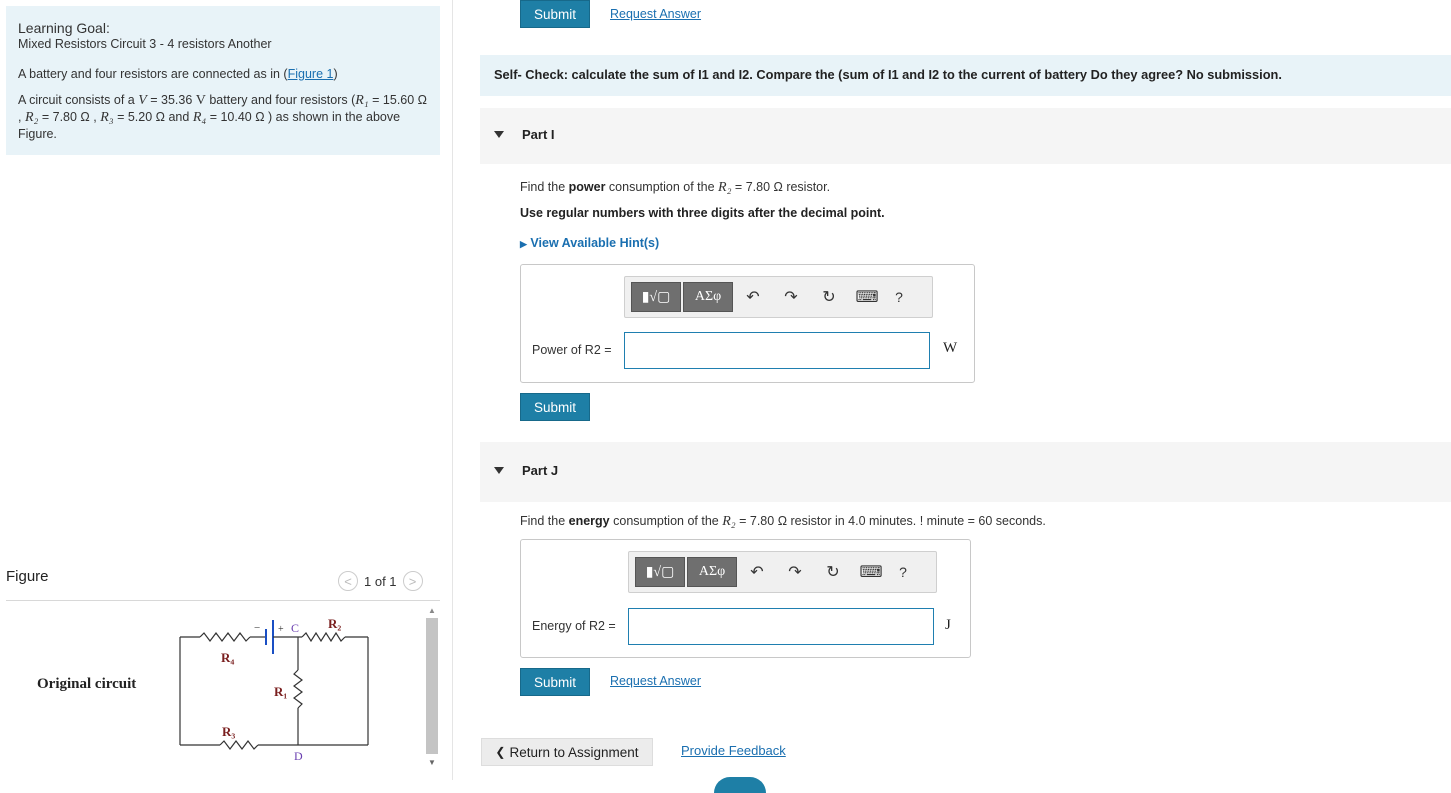  Describe the element at coordinates (323, 637) in the screenshot. I see `resistor-r2` at that location.